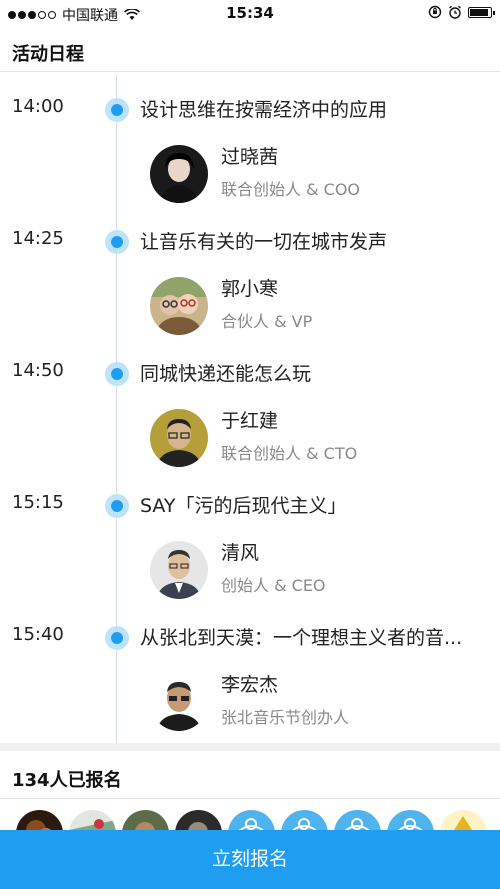  Describe the element at coordinates (435, 12) in the screenshot. I see `orientation-lock-icon` at that location.